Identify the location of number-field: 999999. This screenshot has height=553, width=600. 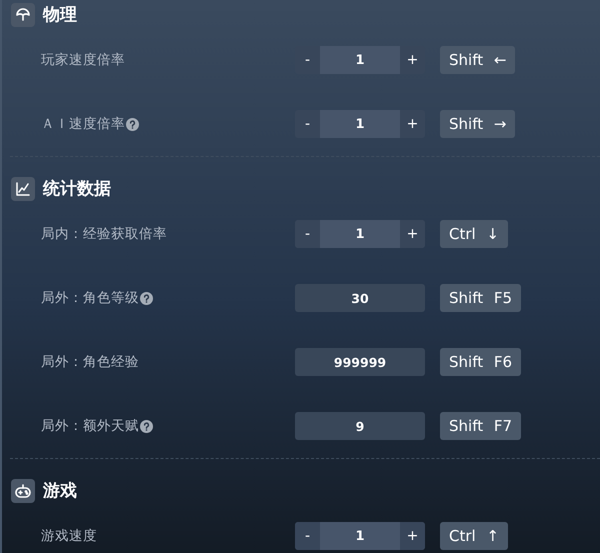
(360, 362).